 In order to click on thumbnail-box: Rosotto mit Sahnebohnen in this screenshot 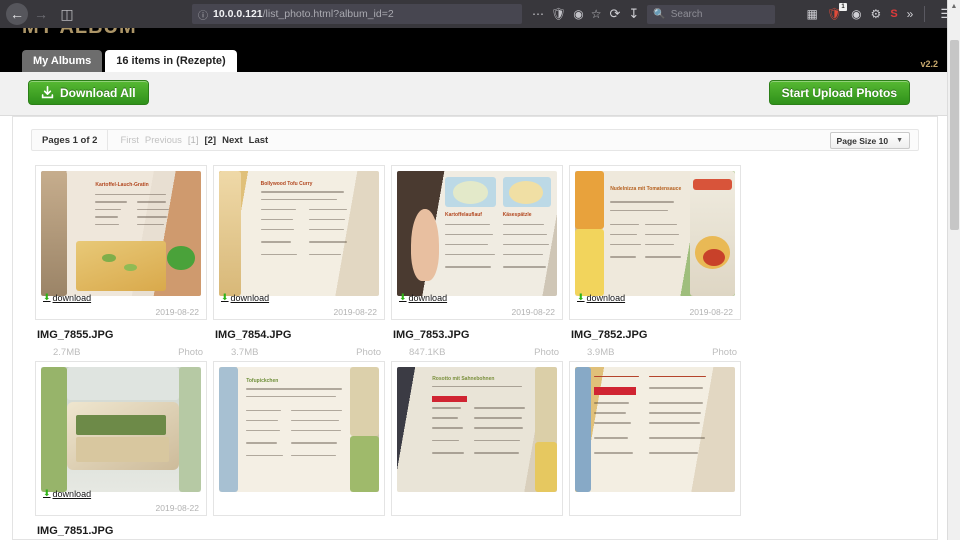, I will do `click(477, 438)`.